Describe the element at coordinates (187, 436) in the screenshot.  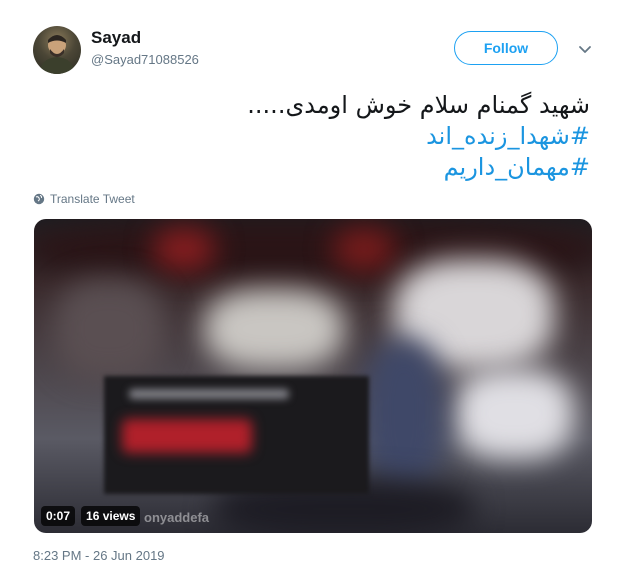
I see `video-banner-title` at that location.